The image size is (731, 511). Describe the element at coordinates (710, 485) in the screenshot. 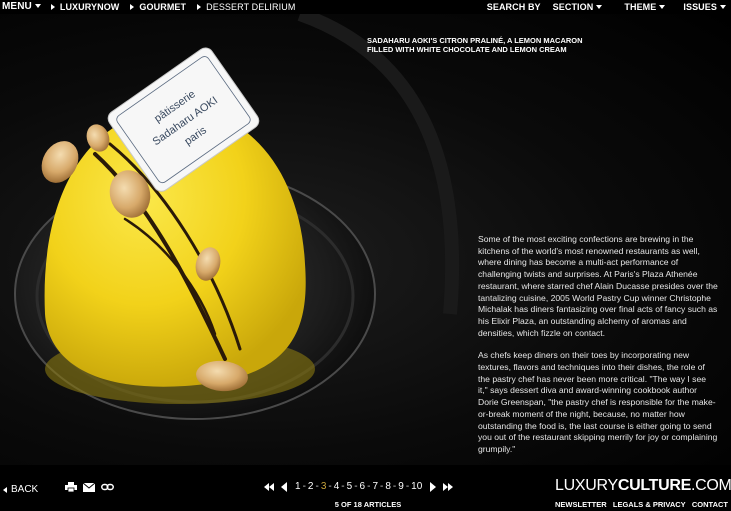

I see `logo-part: .COM` at that location.